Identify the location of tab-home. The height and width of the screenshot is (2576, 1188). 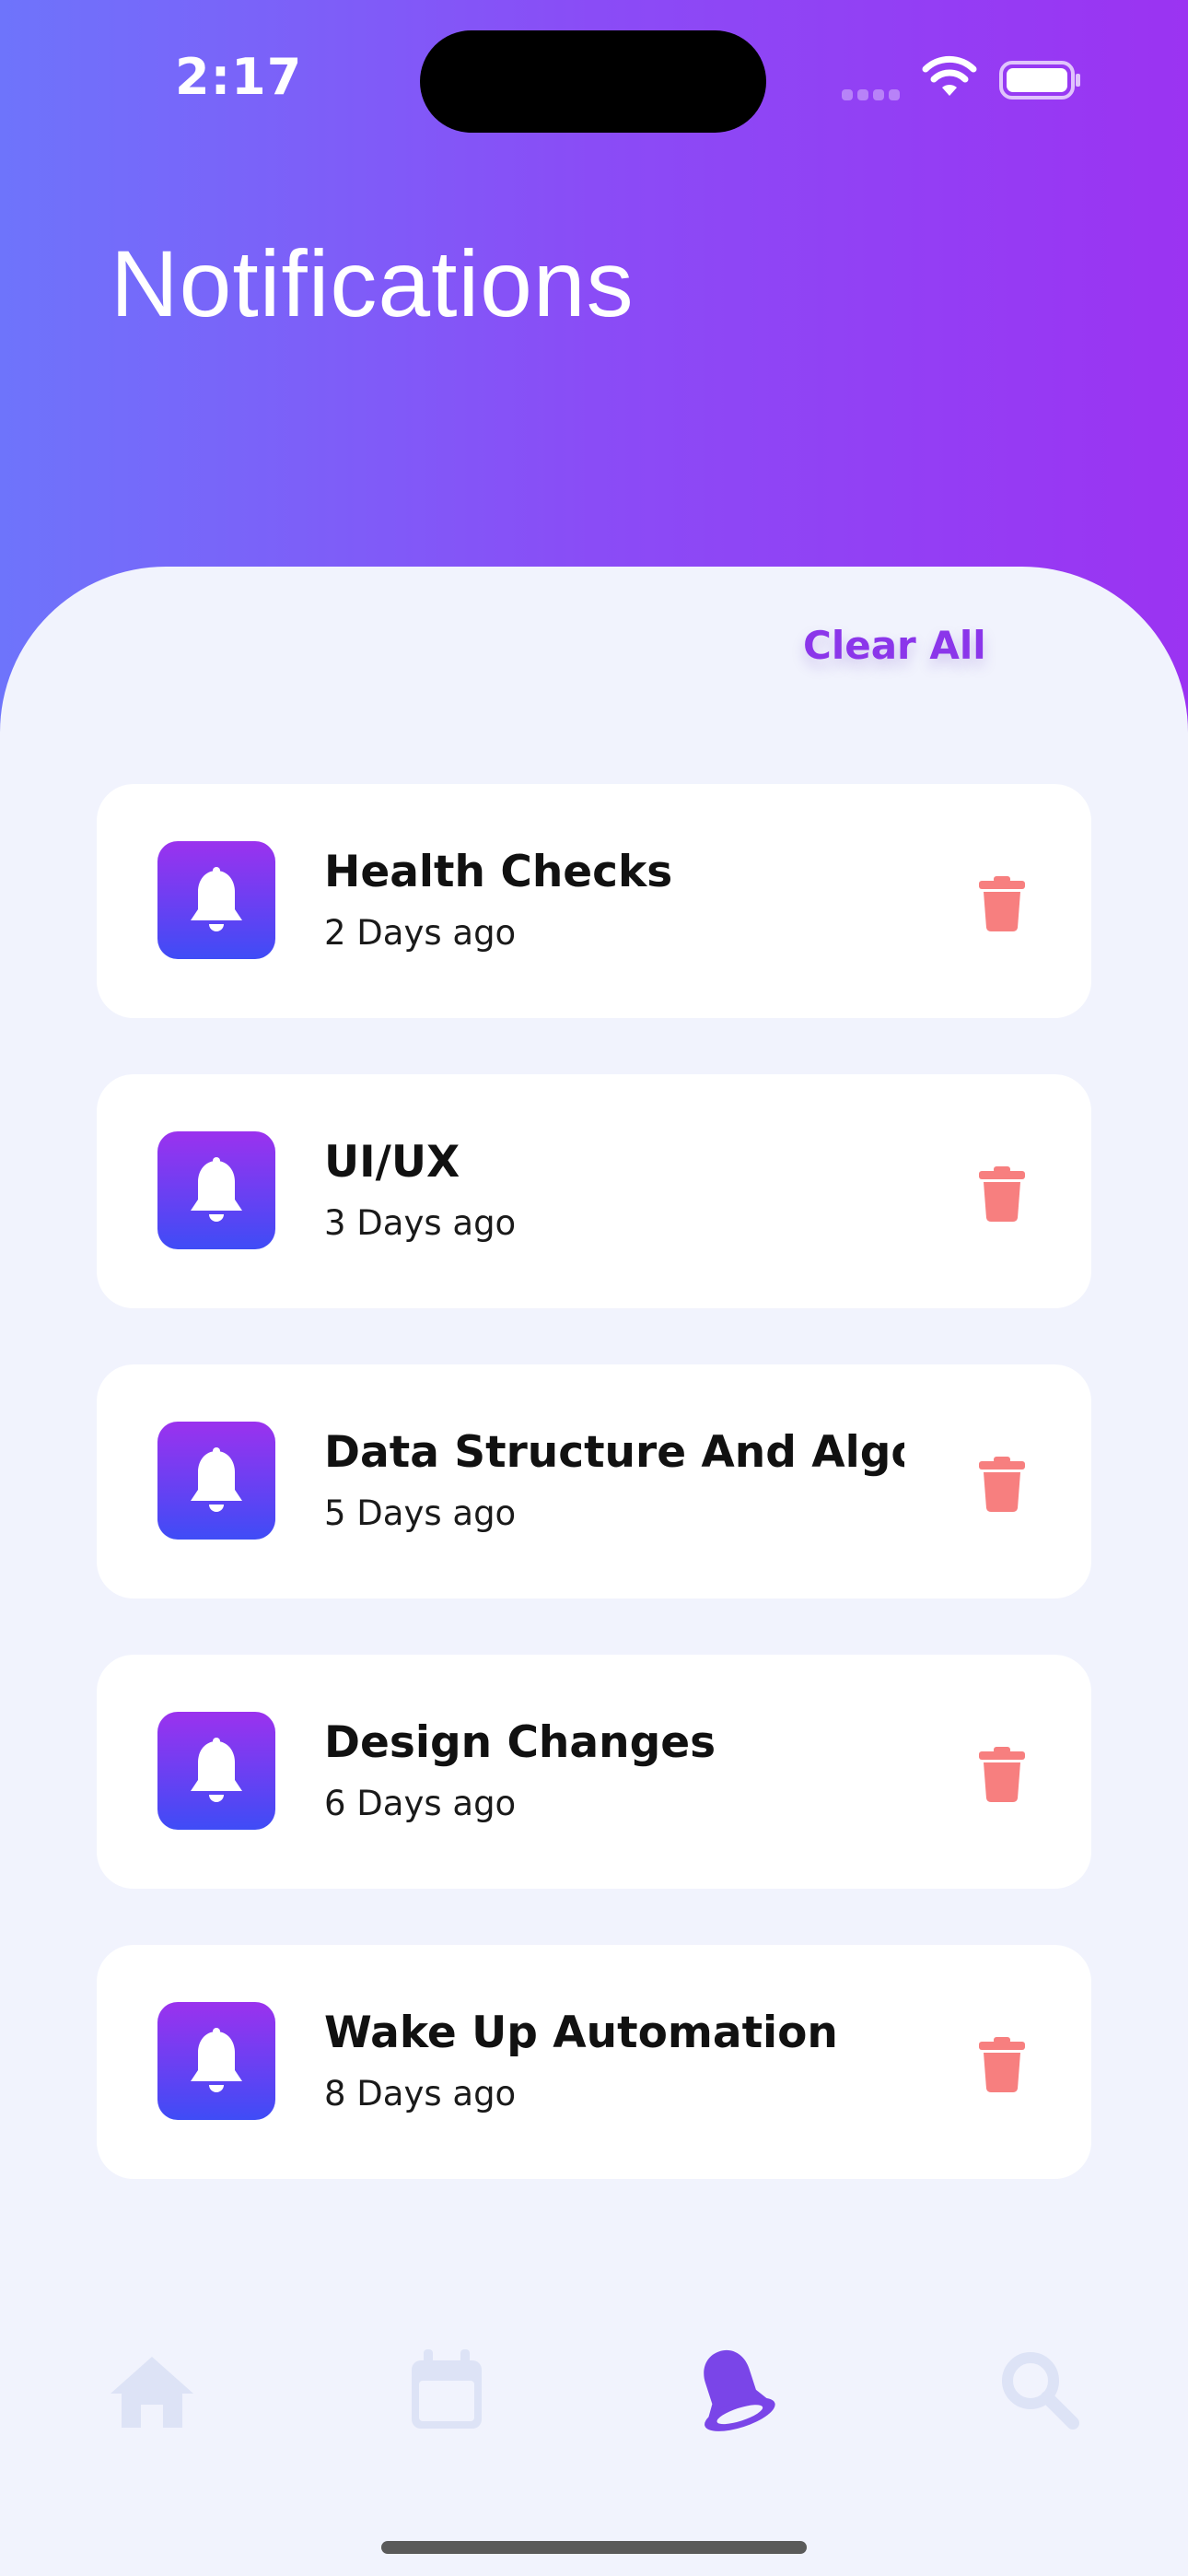
(152, 2390).